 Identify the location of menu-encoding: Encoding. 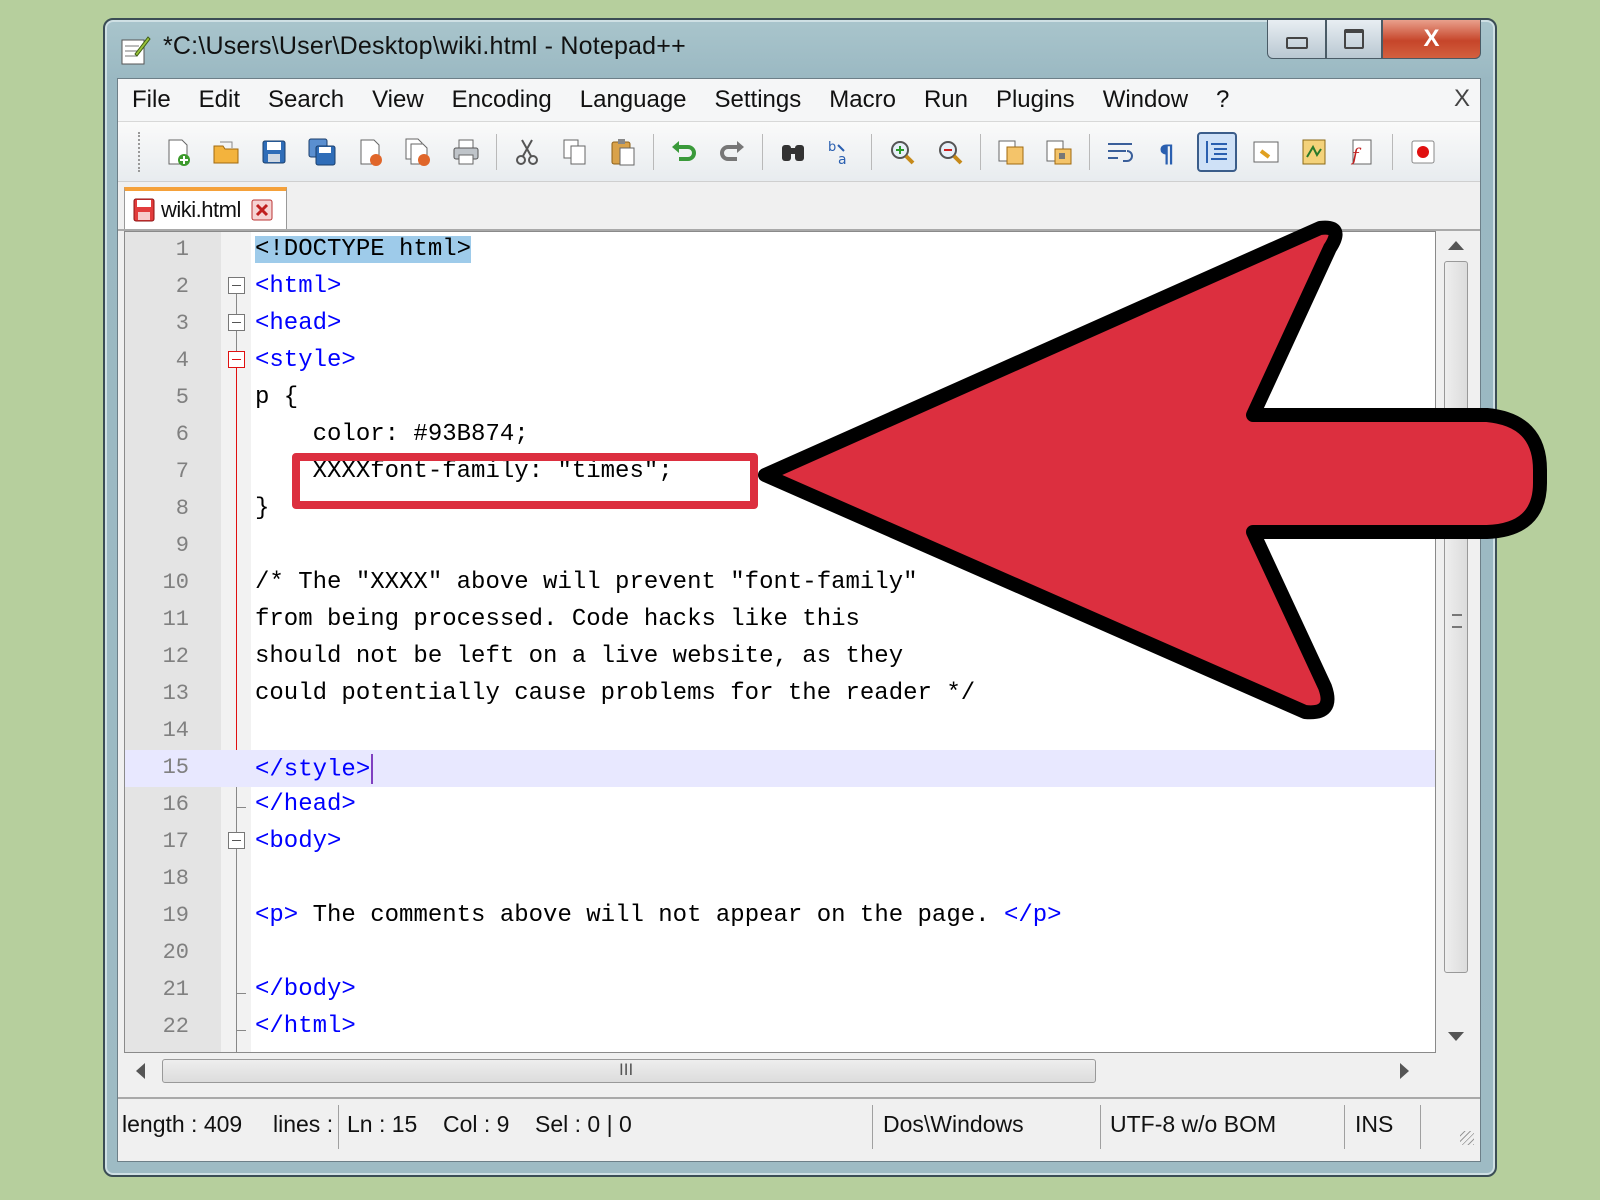
(502, 100).